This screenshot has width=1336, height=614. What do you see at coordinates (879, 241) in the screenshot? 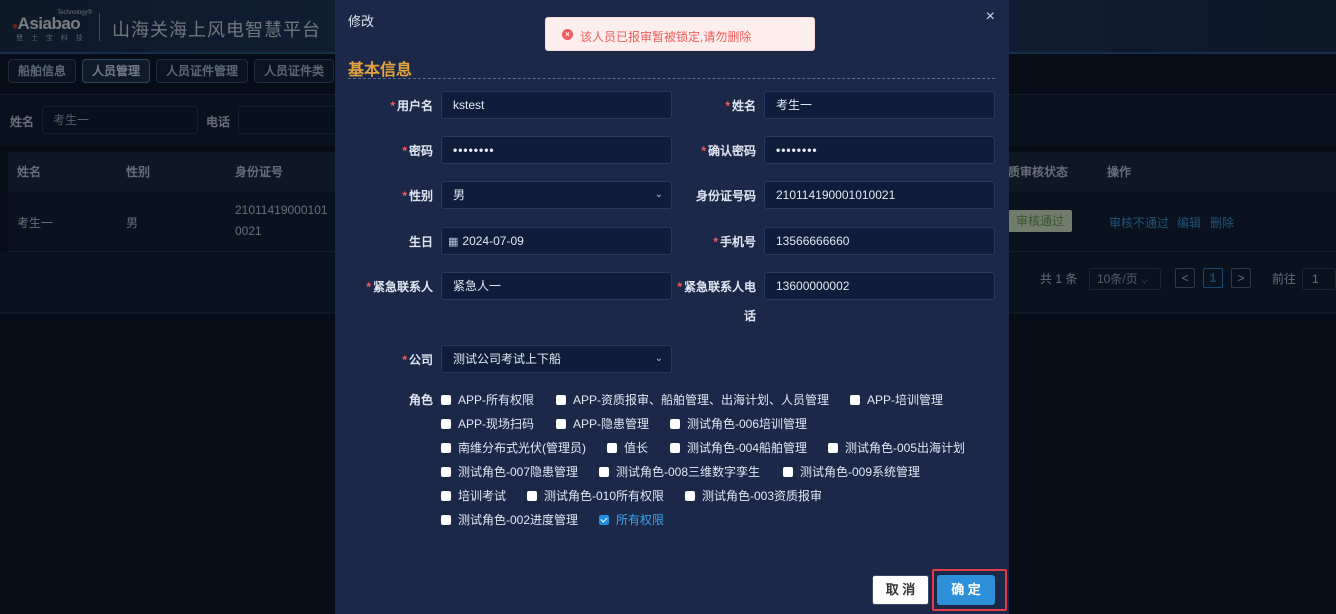
I see `phone-input: 13566666660` at bounding box center [879, 241].